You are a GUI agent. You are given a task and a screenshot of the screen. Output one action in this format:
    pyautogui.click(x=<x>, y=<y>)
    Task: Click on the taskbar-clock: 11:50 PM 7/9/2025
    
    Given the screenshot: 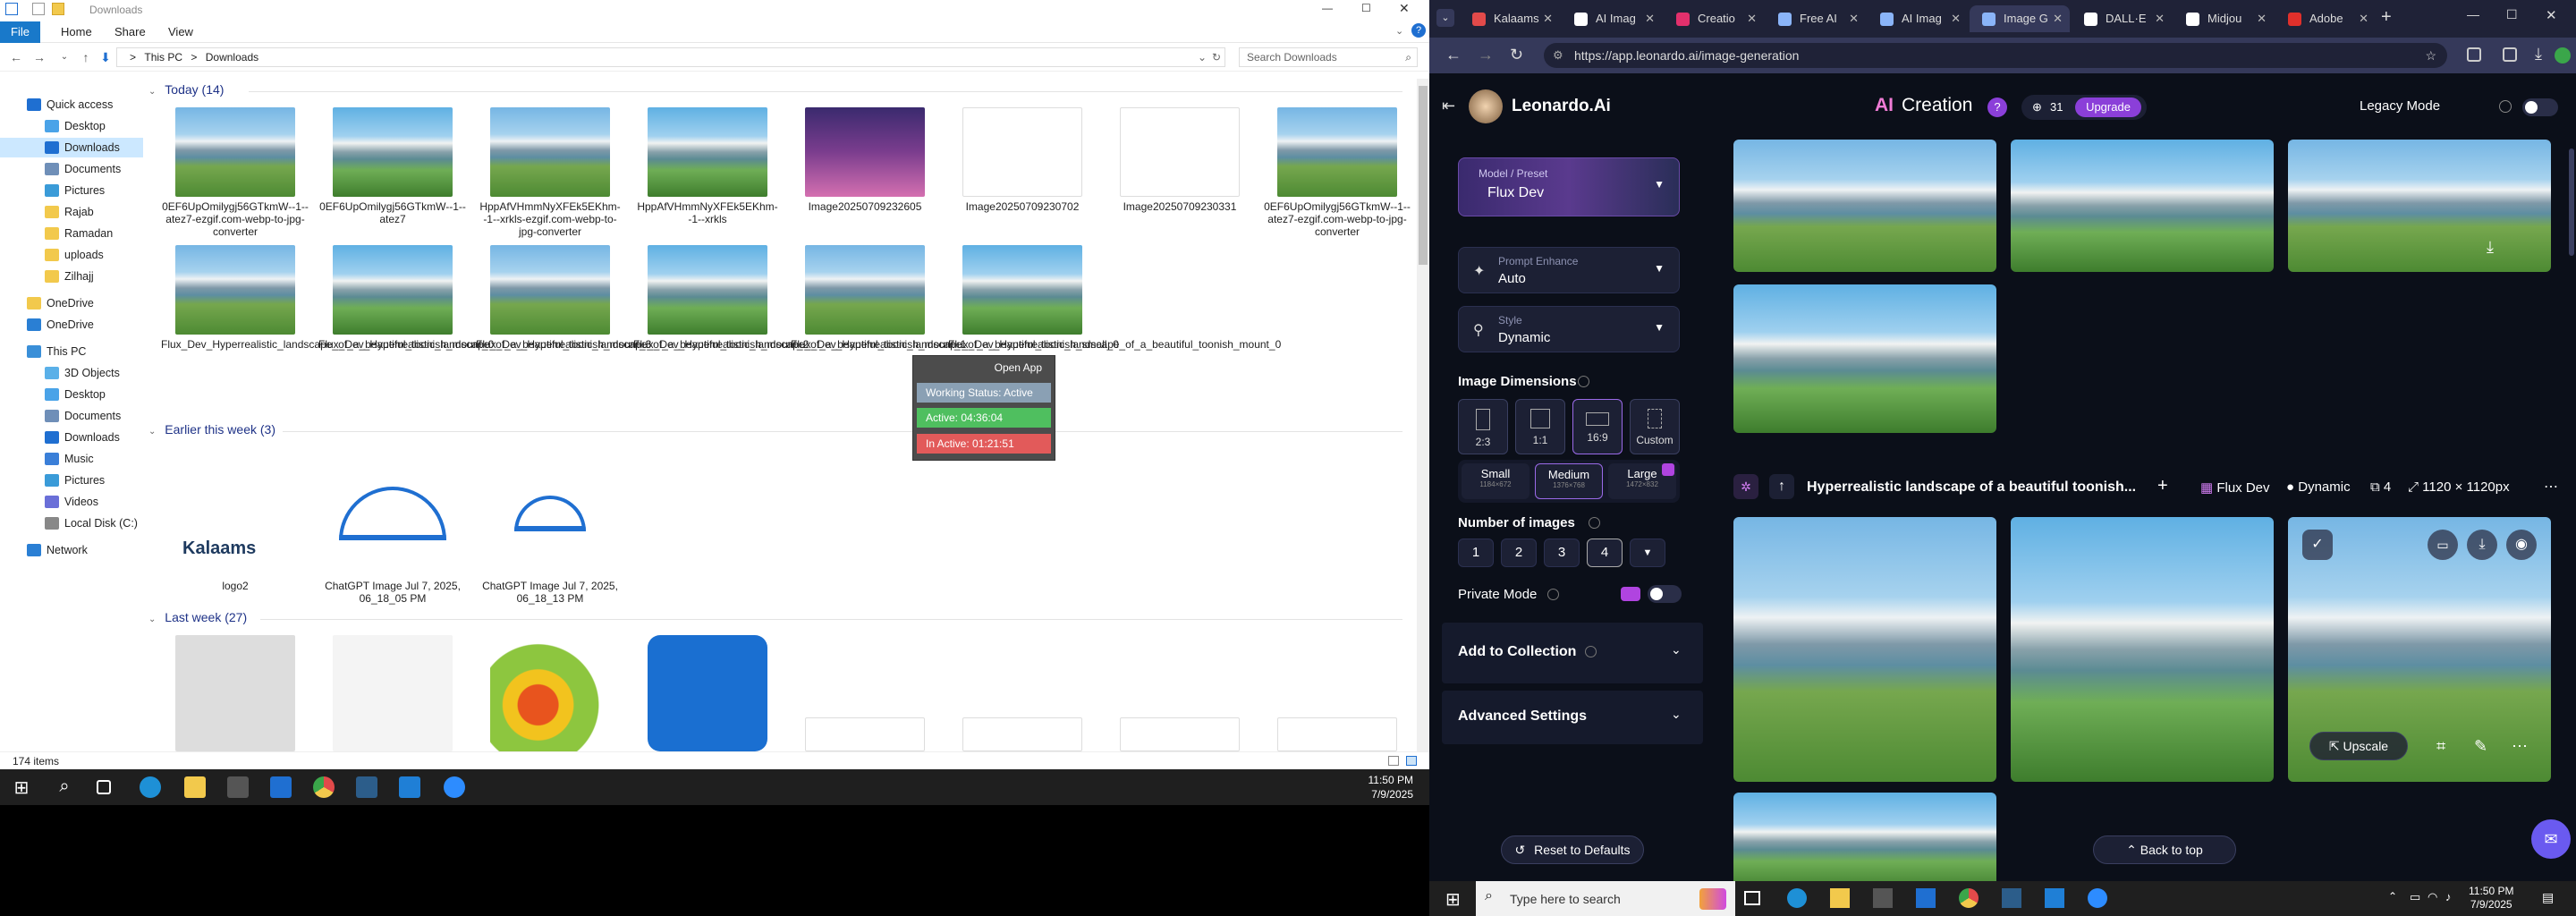 What is the action you would take?
    pyautogui.click(x=1390, y=787)
    